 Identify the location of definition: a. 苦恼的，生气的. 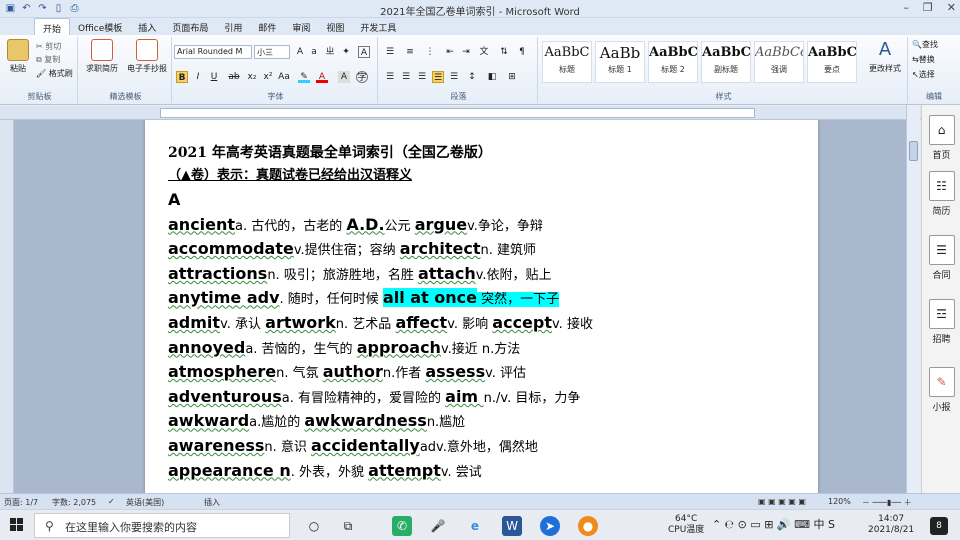
(301, 349).